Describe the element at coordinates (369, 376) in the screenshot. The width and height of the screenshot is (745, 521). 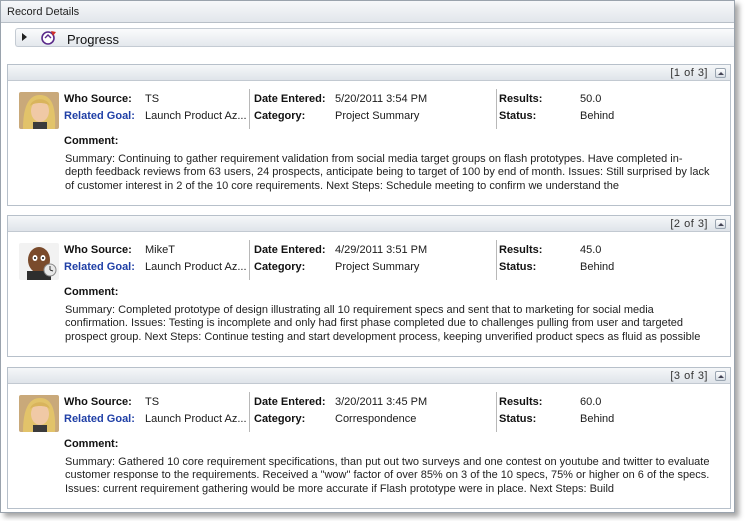
I see `record-header: [3 of 3]` at that location.